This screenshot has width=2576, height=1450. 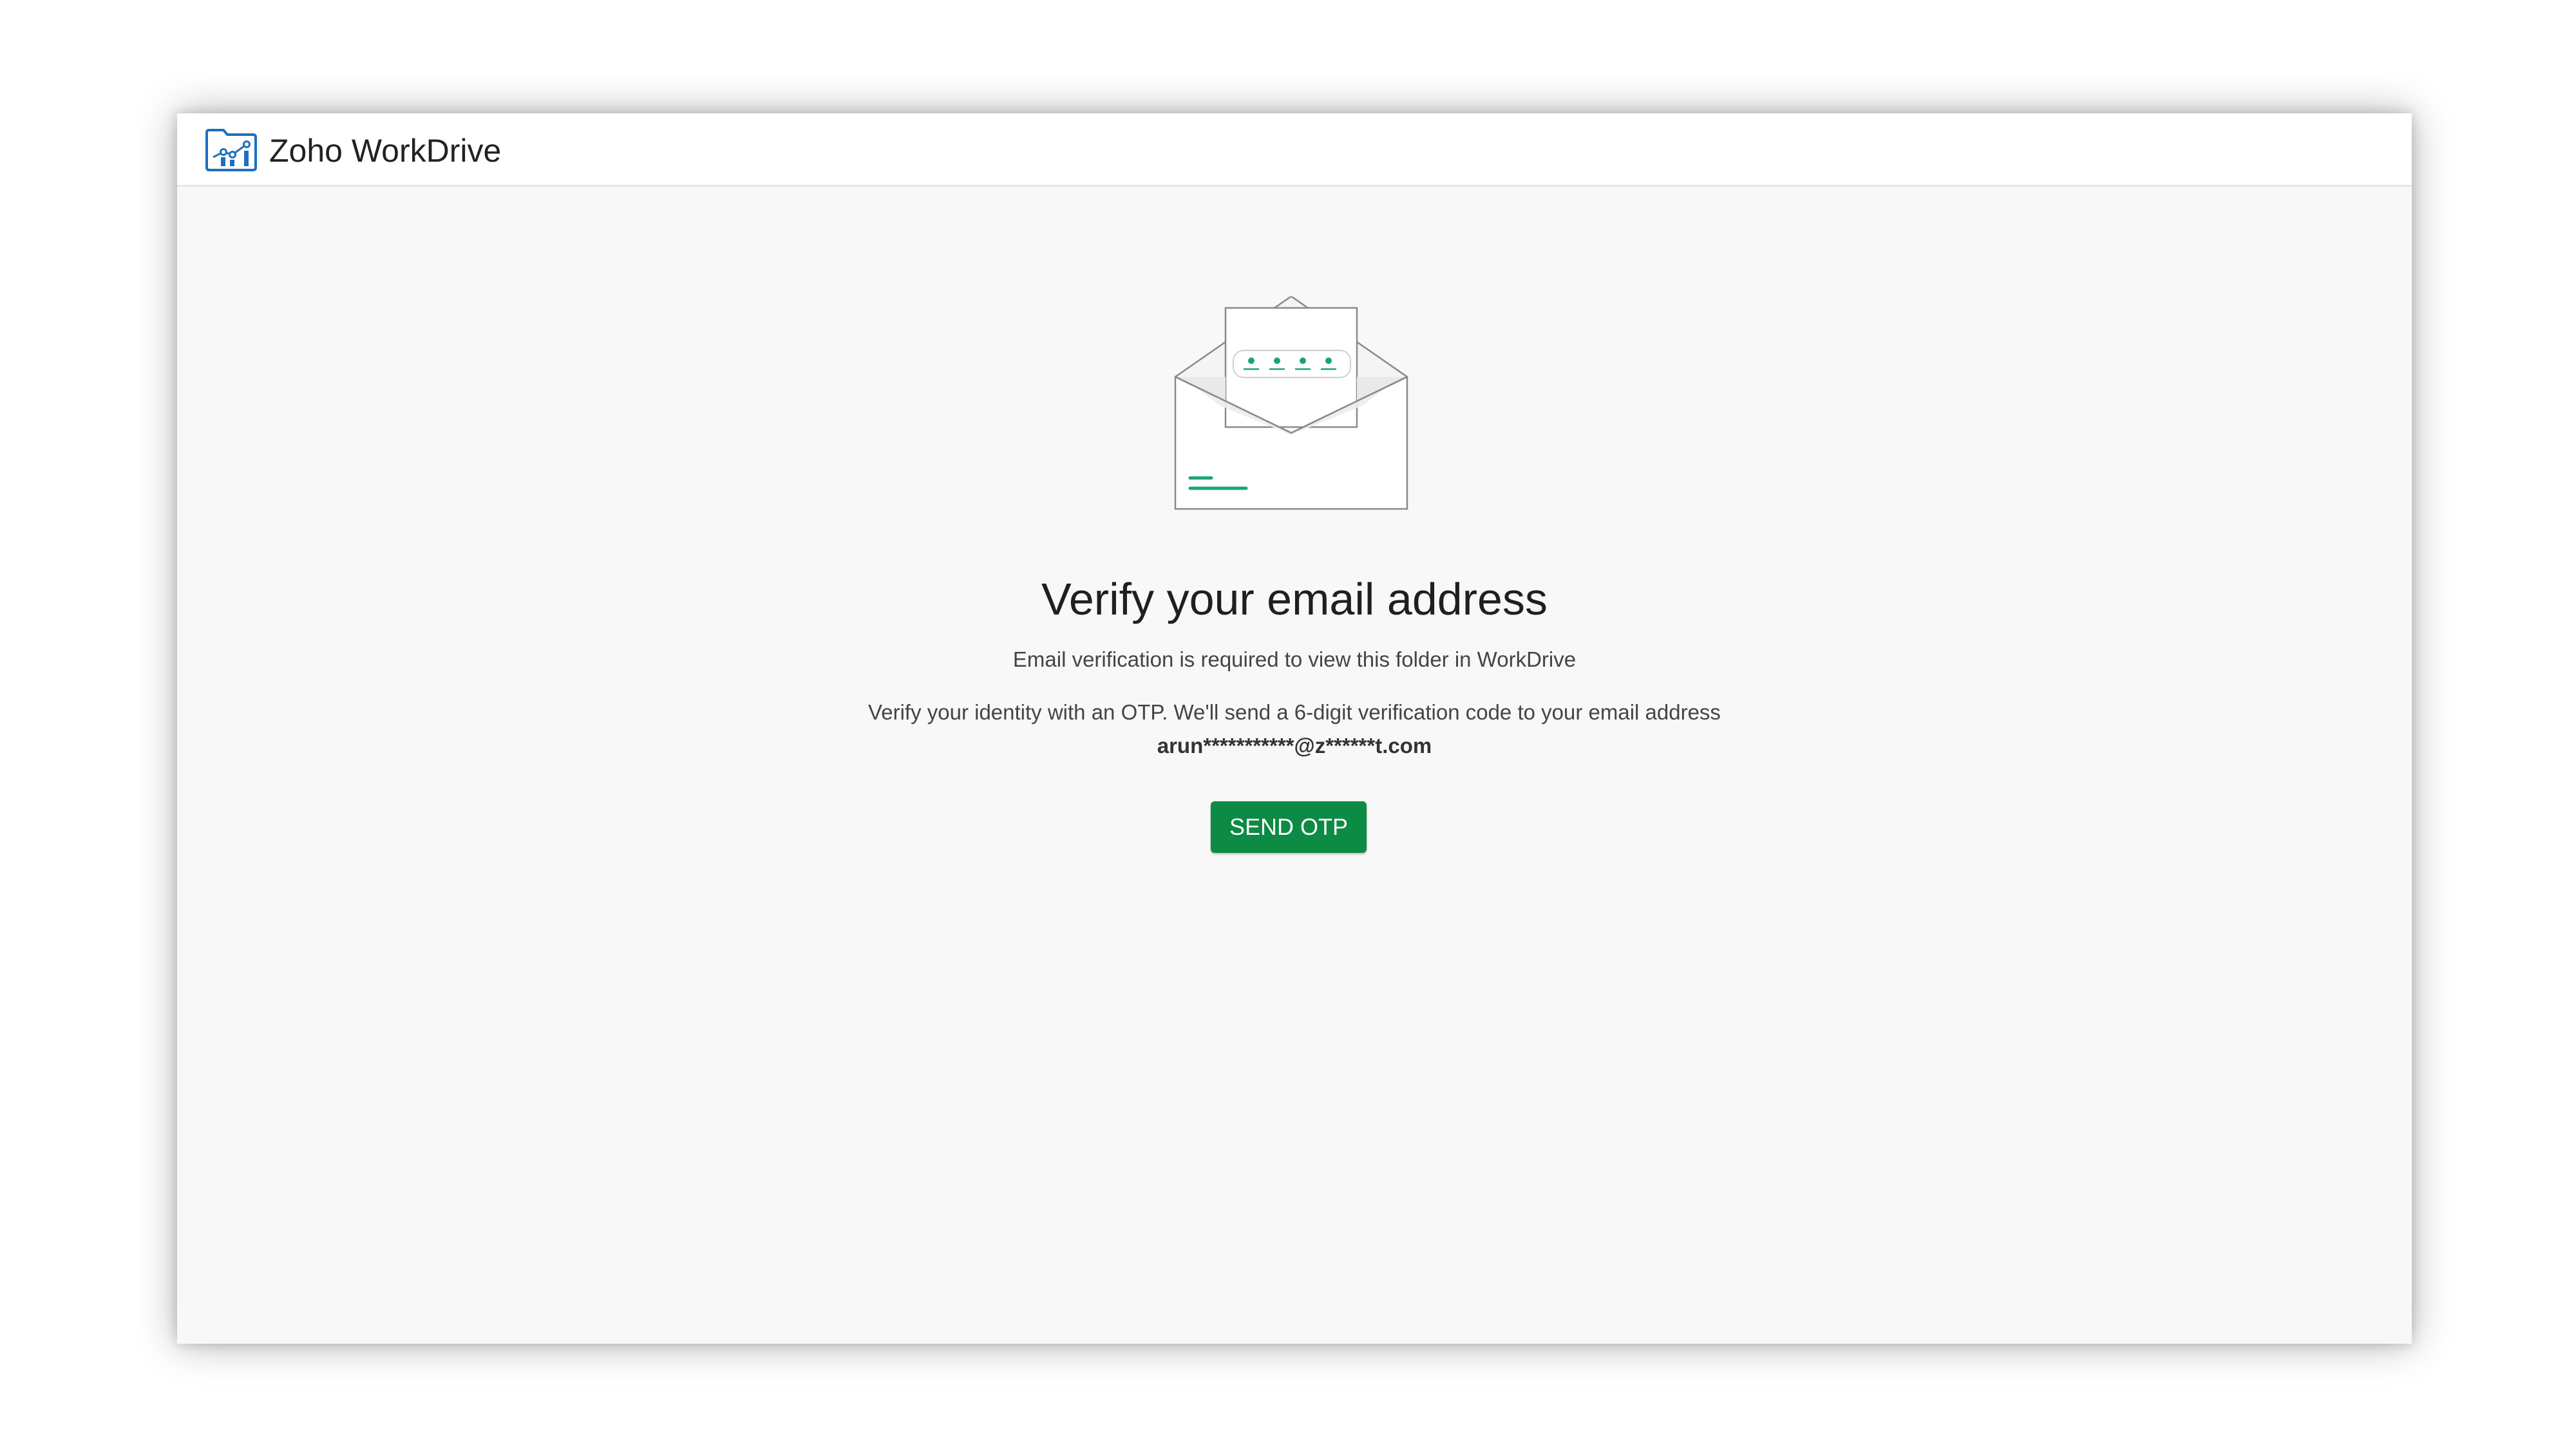 I want to click on send-otp-button: SEND OTP, so click(x=1289, y=827).